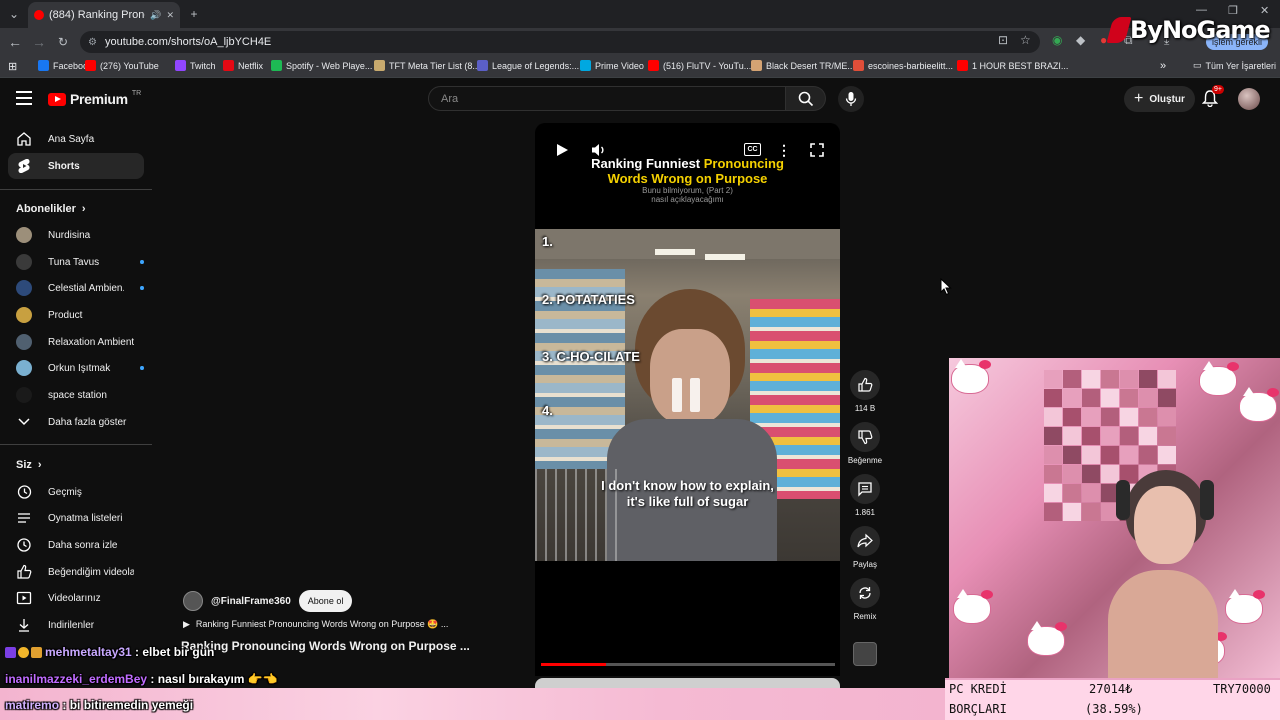  What do you see at coordinates (76, 139) in the screenshot?
I see `sidebar-item-home: Ana Sayfa` at bounding box center [76, 139].